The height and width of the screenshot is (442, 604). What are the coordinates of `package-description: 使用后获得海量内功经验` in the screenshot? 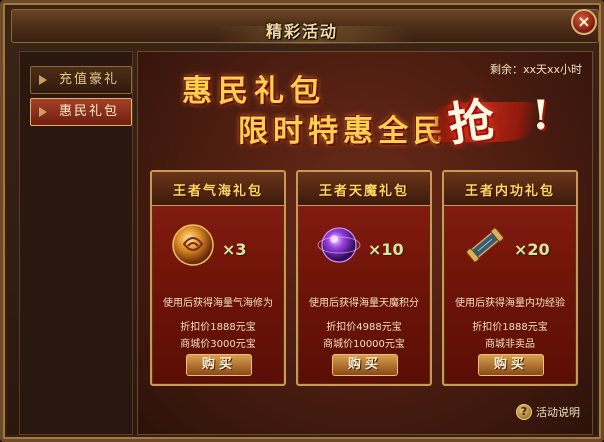 It's located at (510, 303).